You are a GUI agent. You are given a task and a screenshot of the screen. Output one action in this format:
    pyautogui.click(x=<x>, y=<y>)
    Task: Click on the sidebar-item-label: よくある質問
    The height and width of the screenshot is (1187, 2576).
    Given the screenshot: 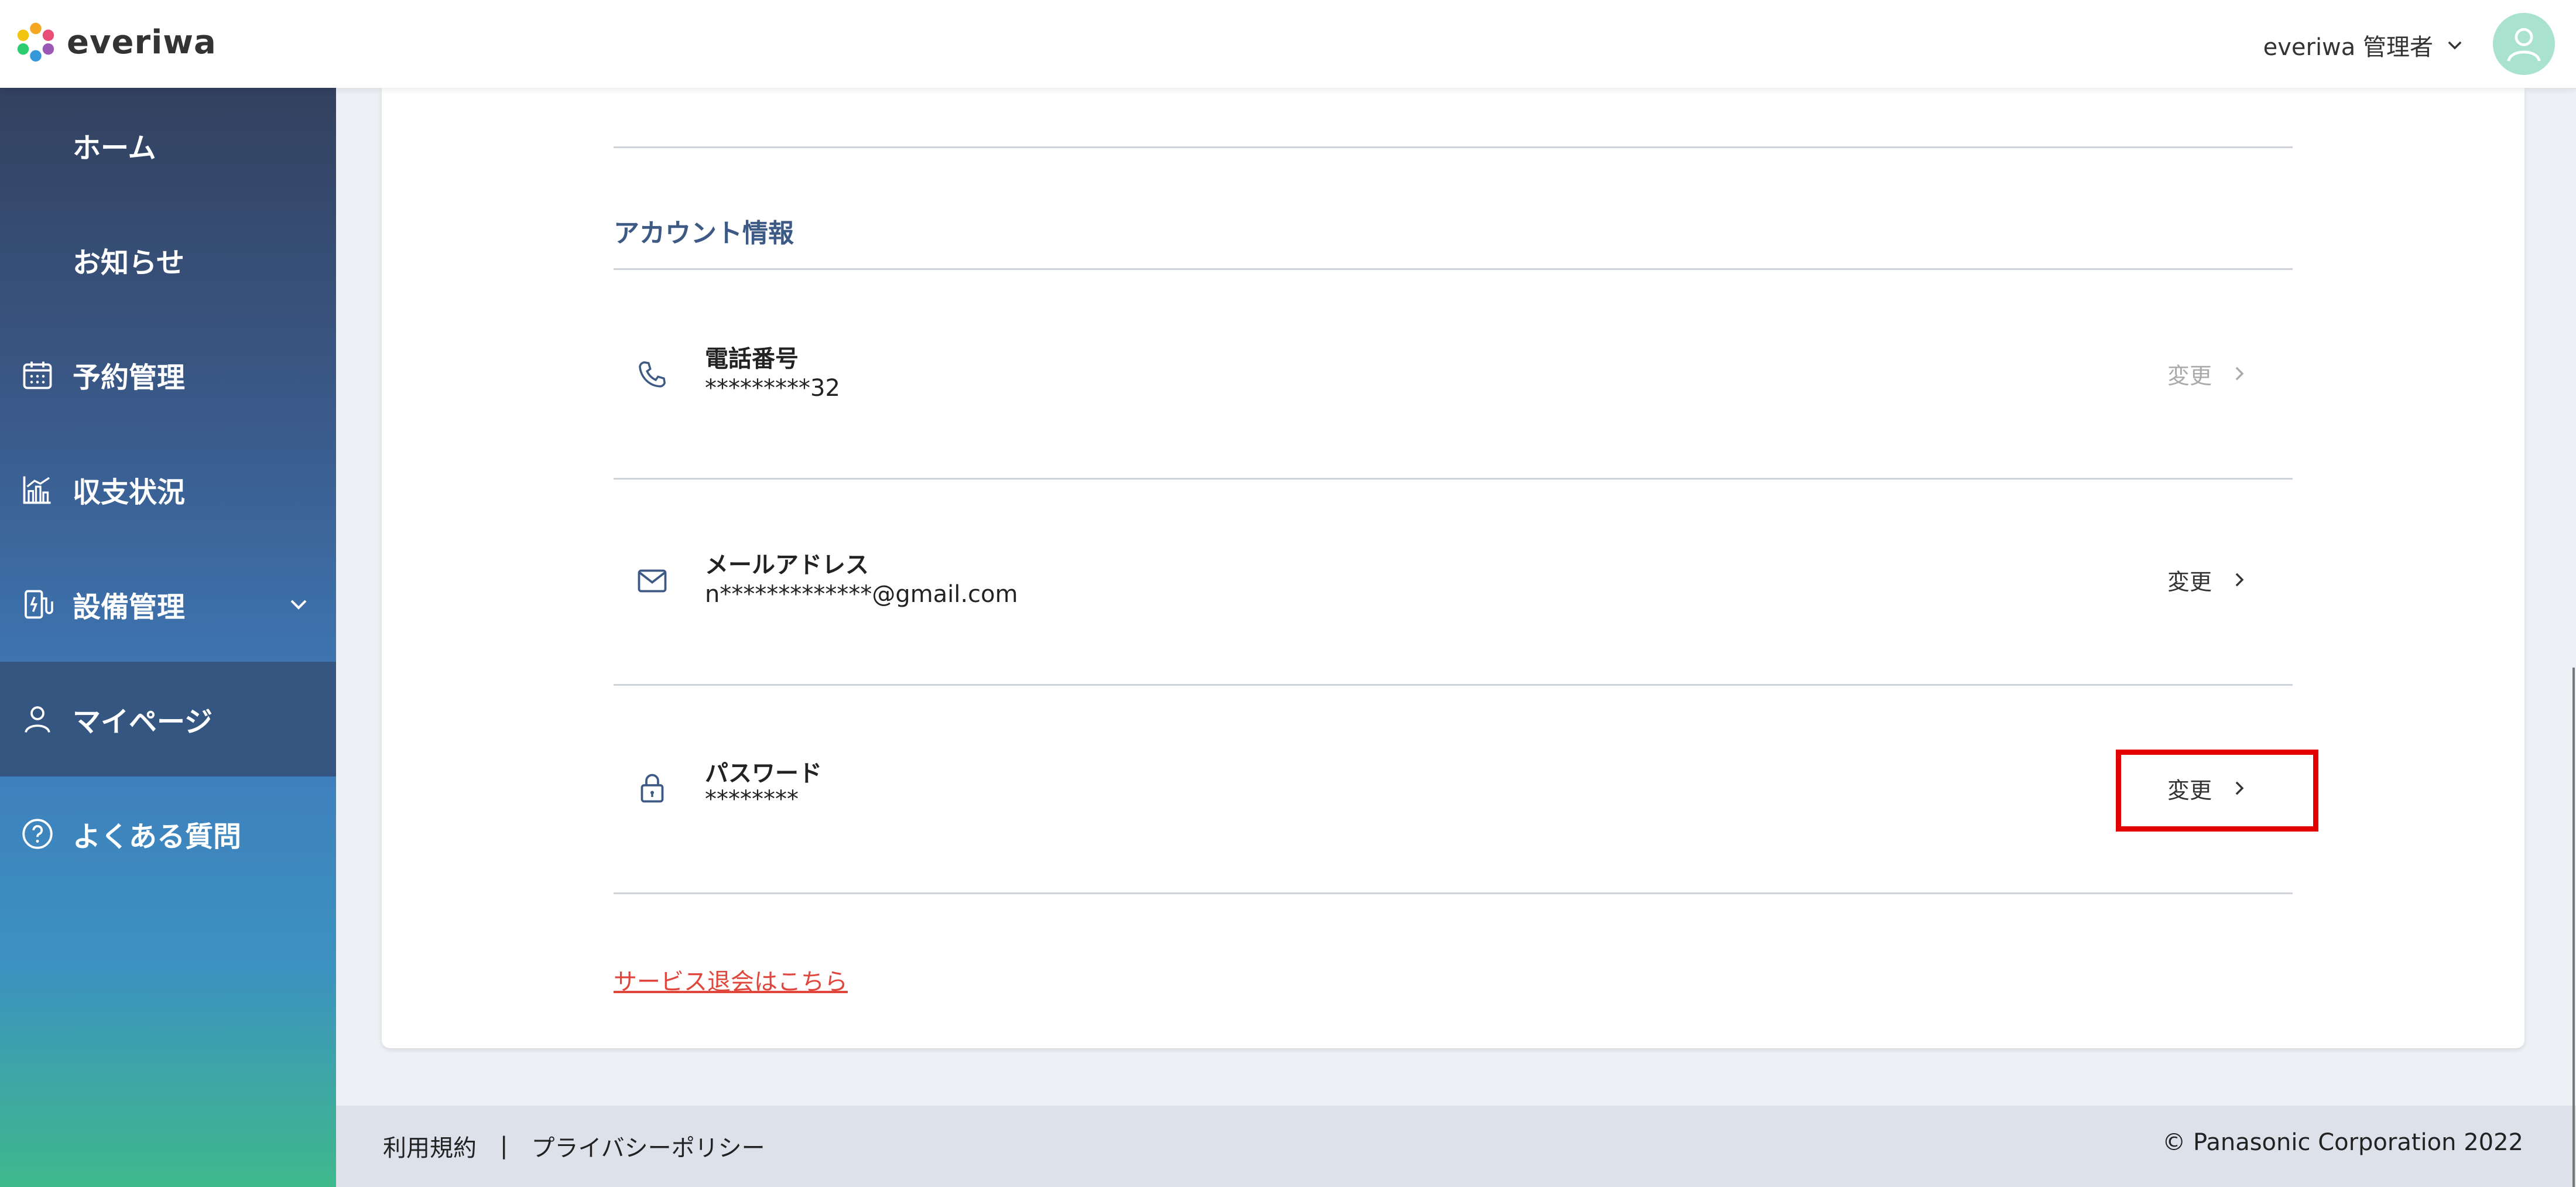 What is the action you would take?
    pyautogui.click(x=158, y=836)
    